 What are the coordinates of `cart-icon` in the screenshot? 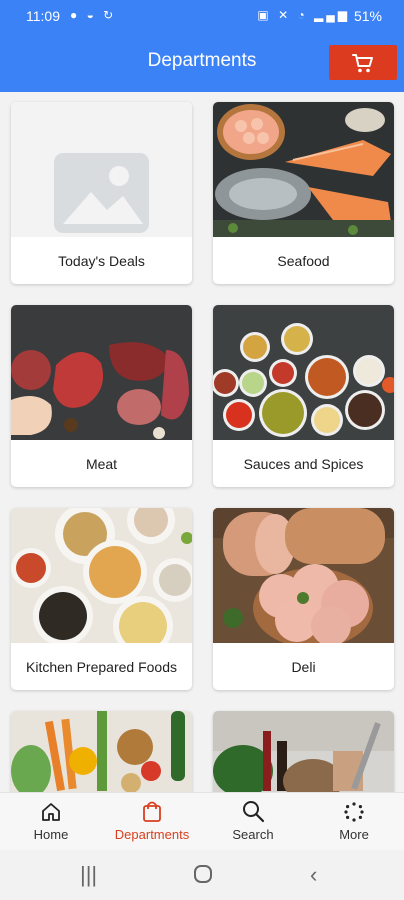 It's located at (362, 62).